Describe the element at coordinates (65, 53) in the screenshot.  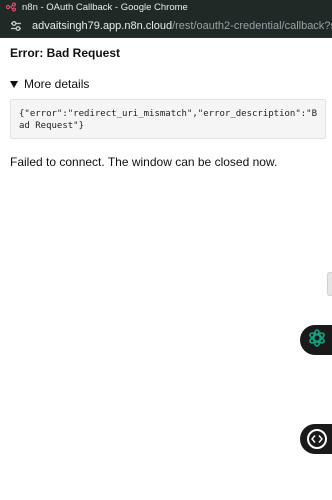
I see `error-title: Error: Bad Request` at that location.